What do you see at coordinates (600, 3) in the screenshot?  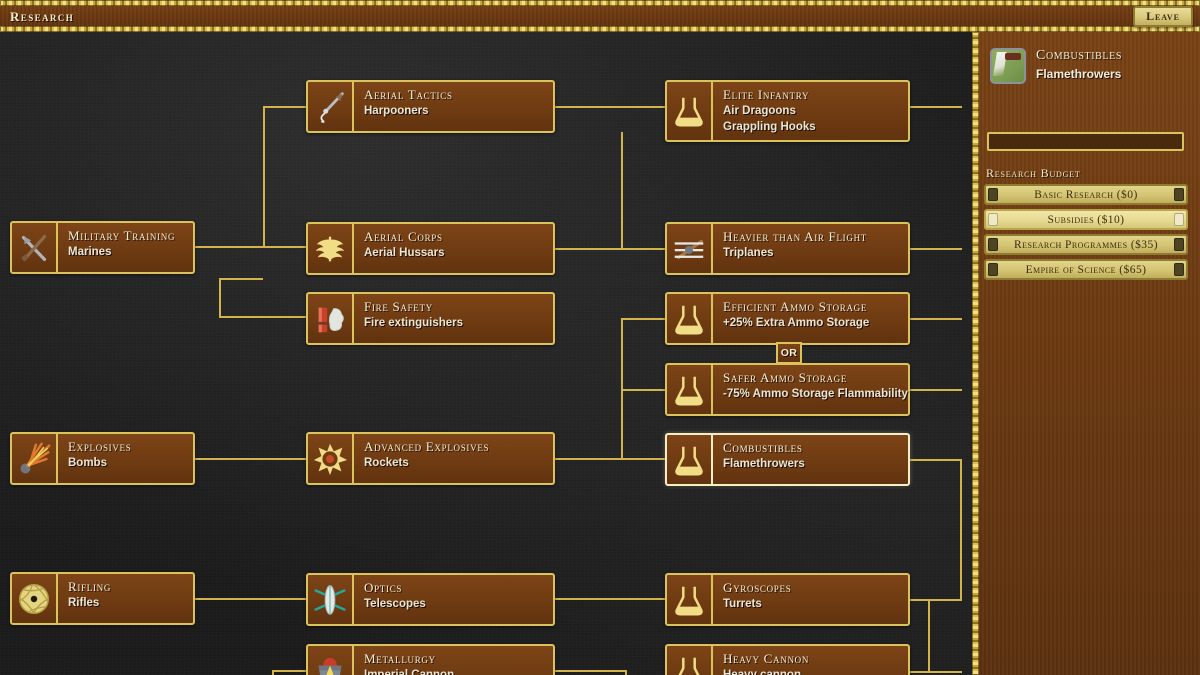 I see `braid-divider-top` at bounding box center [600, 3].